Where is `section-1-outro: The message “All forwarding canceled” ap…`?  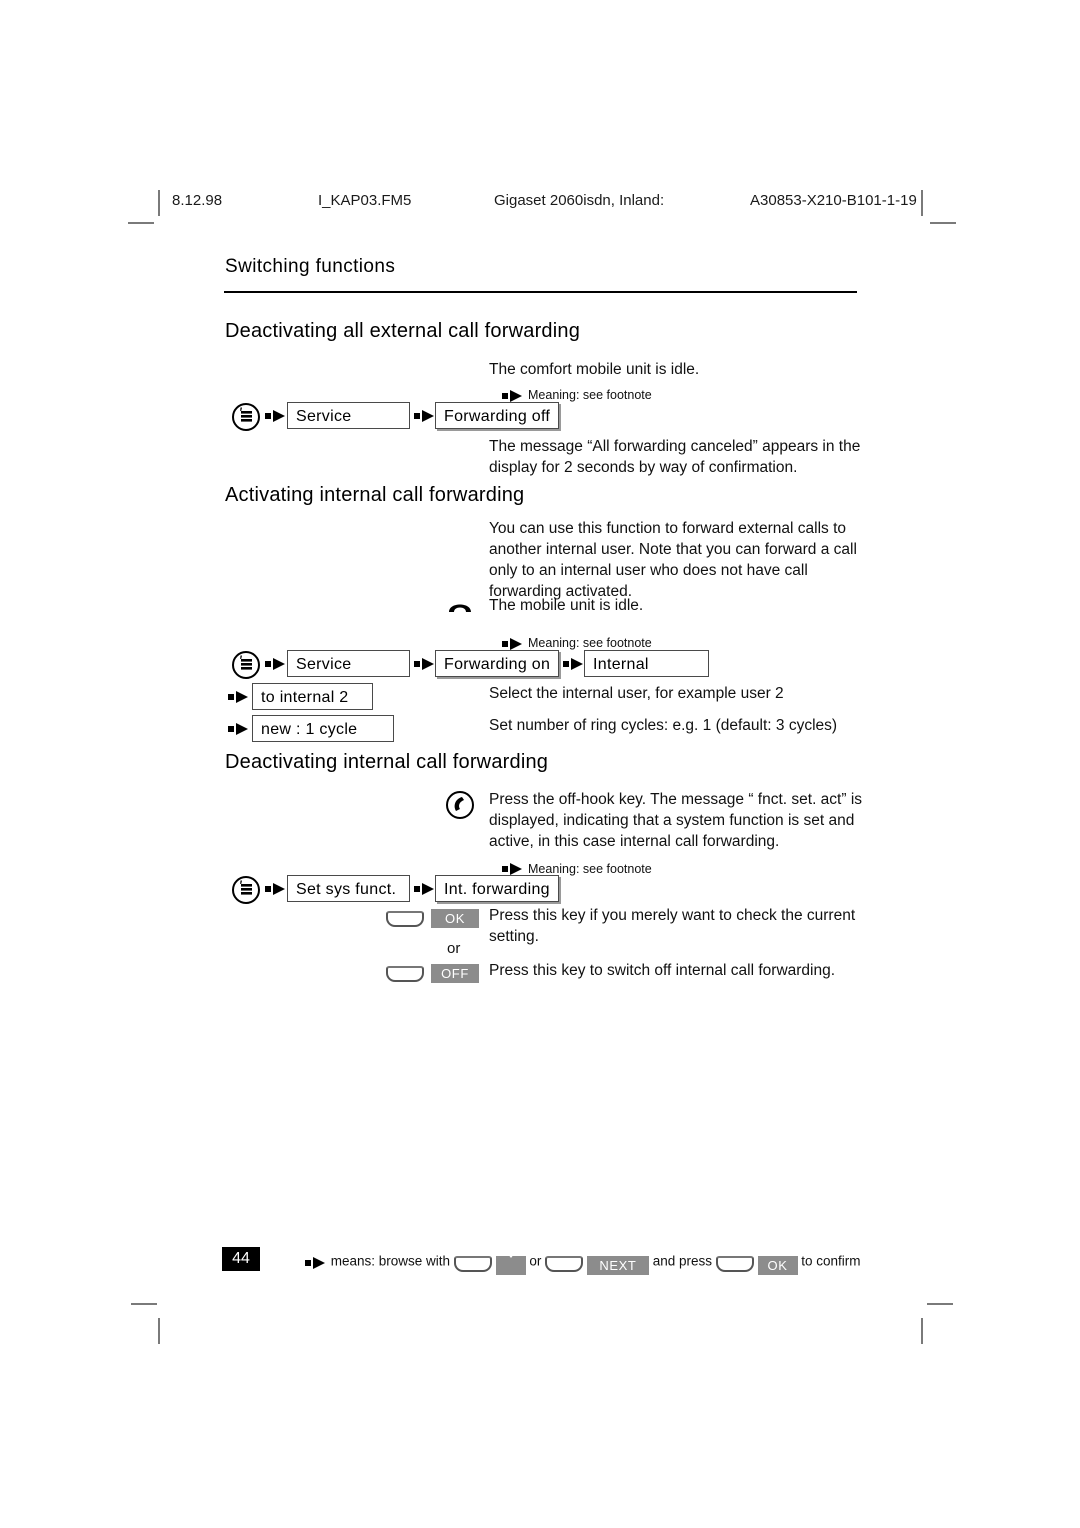
section-1-outro: The message “All forwarding canceled” ap… is located at coordinates (675, 457).